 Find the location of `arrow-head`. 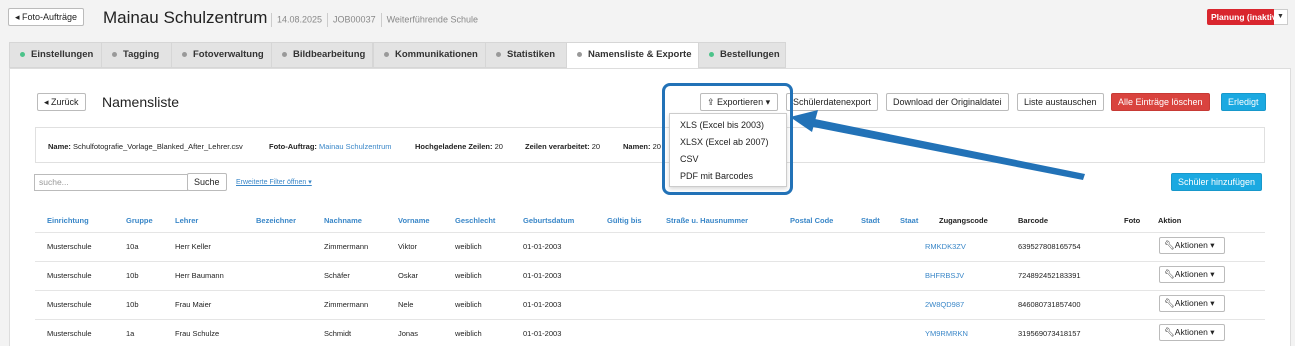

arrow-head is located at coordinates (804, 121).